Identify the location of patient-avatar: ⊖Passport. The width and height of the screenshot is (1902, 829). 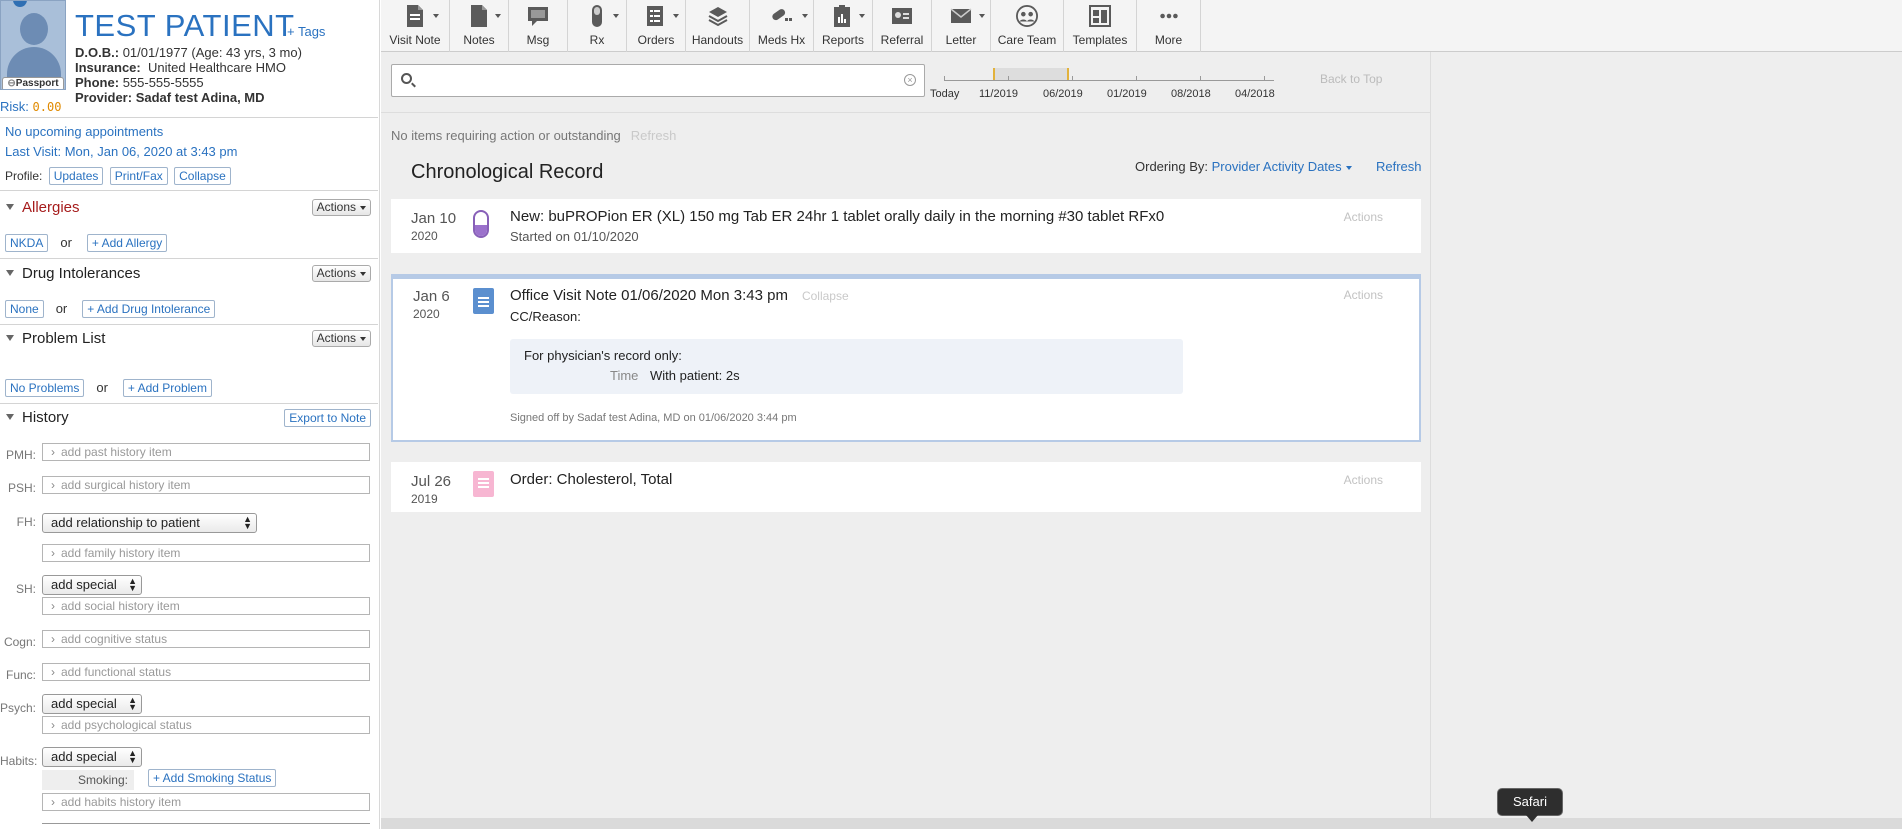
(33, 45).